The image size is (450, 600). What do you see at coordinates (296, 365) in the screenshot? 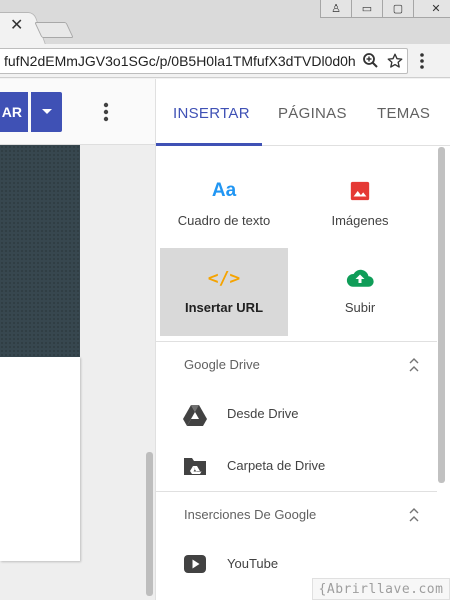
I see `section-google-drive: Google Drive` at bounding box center [296, 365].